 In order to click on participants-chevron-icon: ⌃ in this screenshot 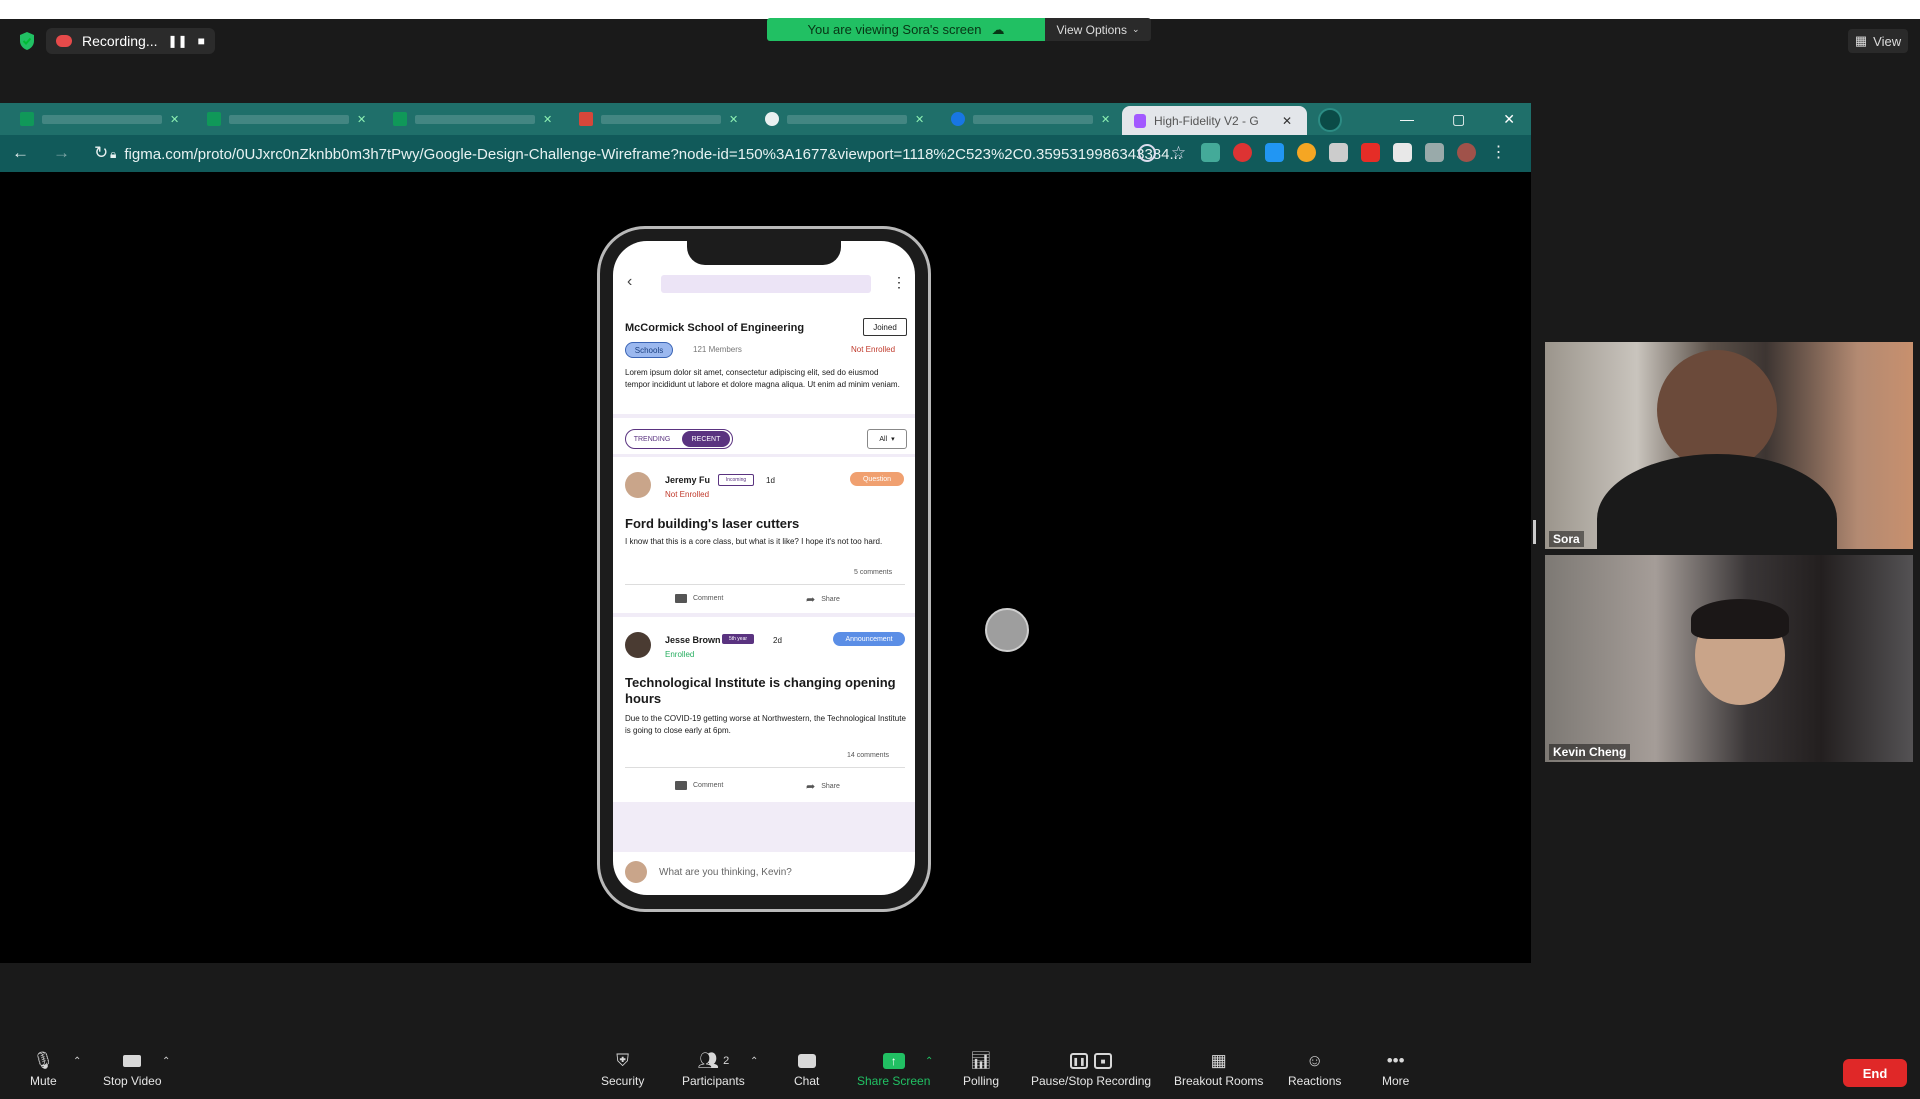, I will do `click(754, 1061)`.